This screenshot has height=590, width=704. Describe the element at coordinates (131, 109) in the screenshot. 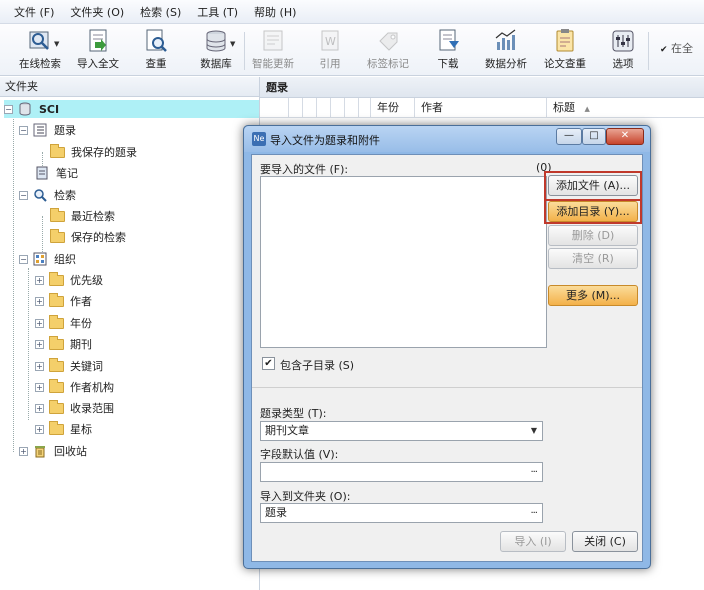

I see `tree-node-sci: − SCI` at that location.